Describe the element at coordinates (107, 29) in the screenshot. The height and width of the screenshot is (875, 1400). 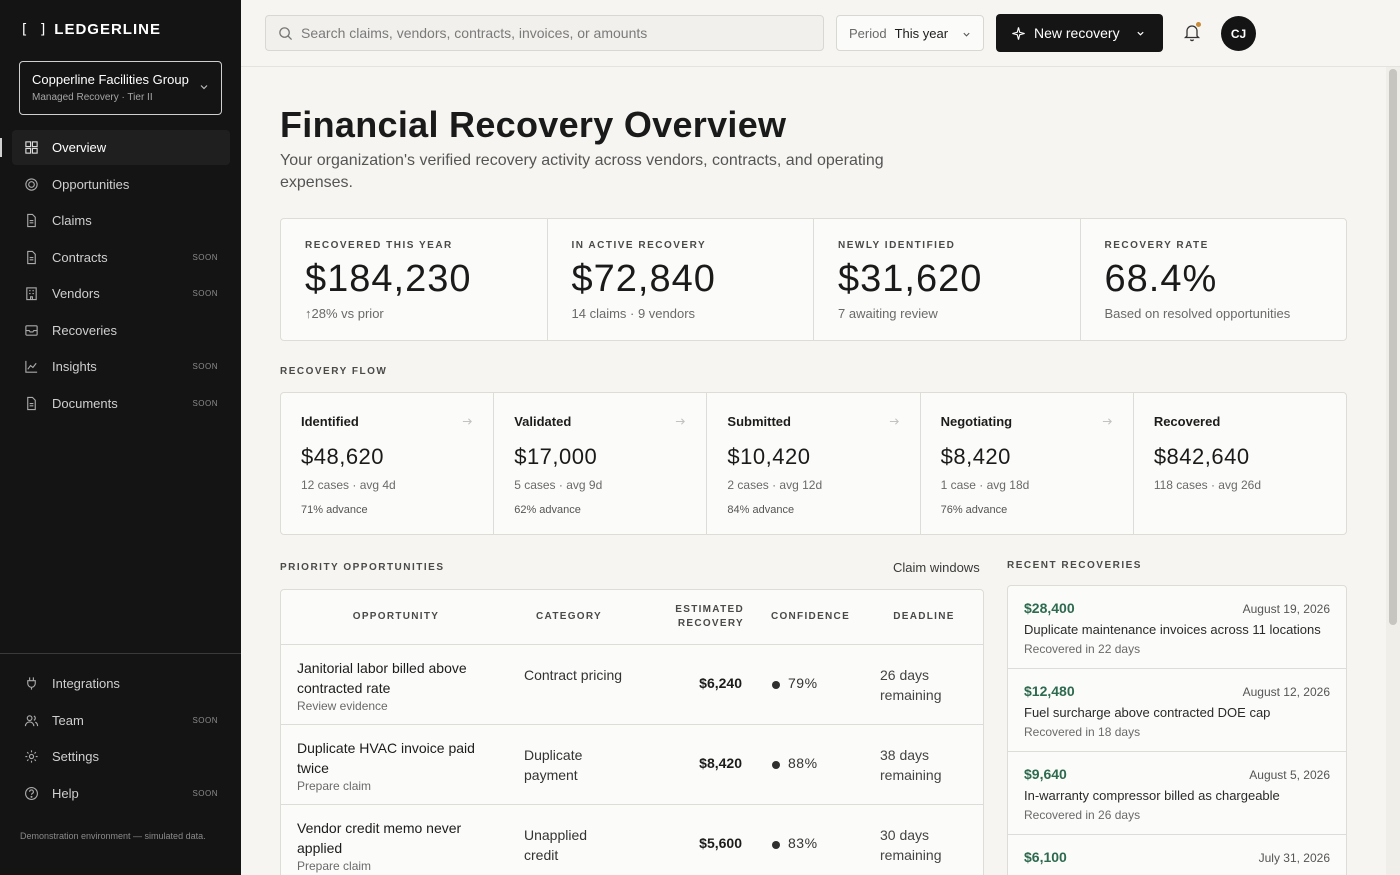
I see `brand-name: LEDGERLINE` at that location.